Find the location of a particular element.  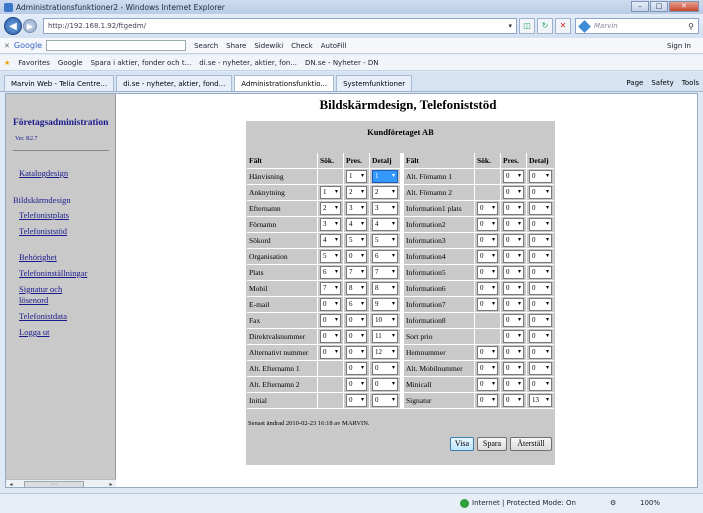

pres-select: 3 ▾ is located at coordinates (356, 208).